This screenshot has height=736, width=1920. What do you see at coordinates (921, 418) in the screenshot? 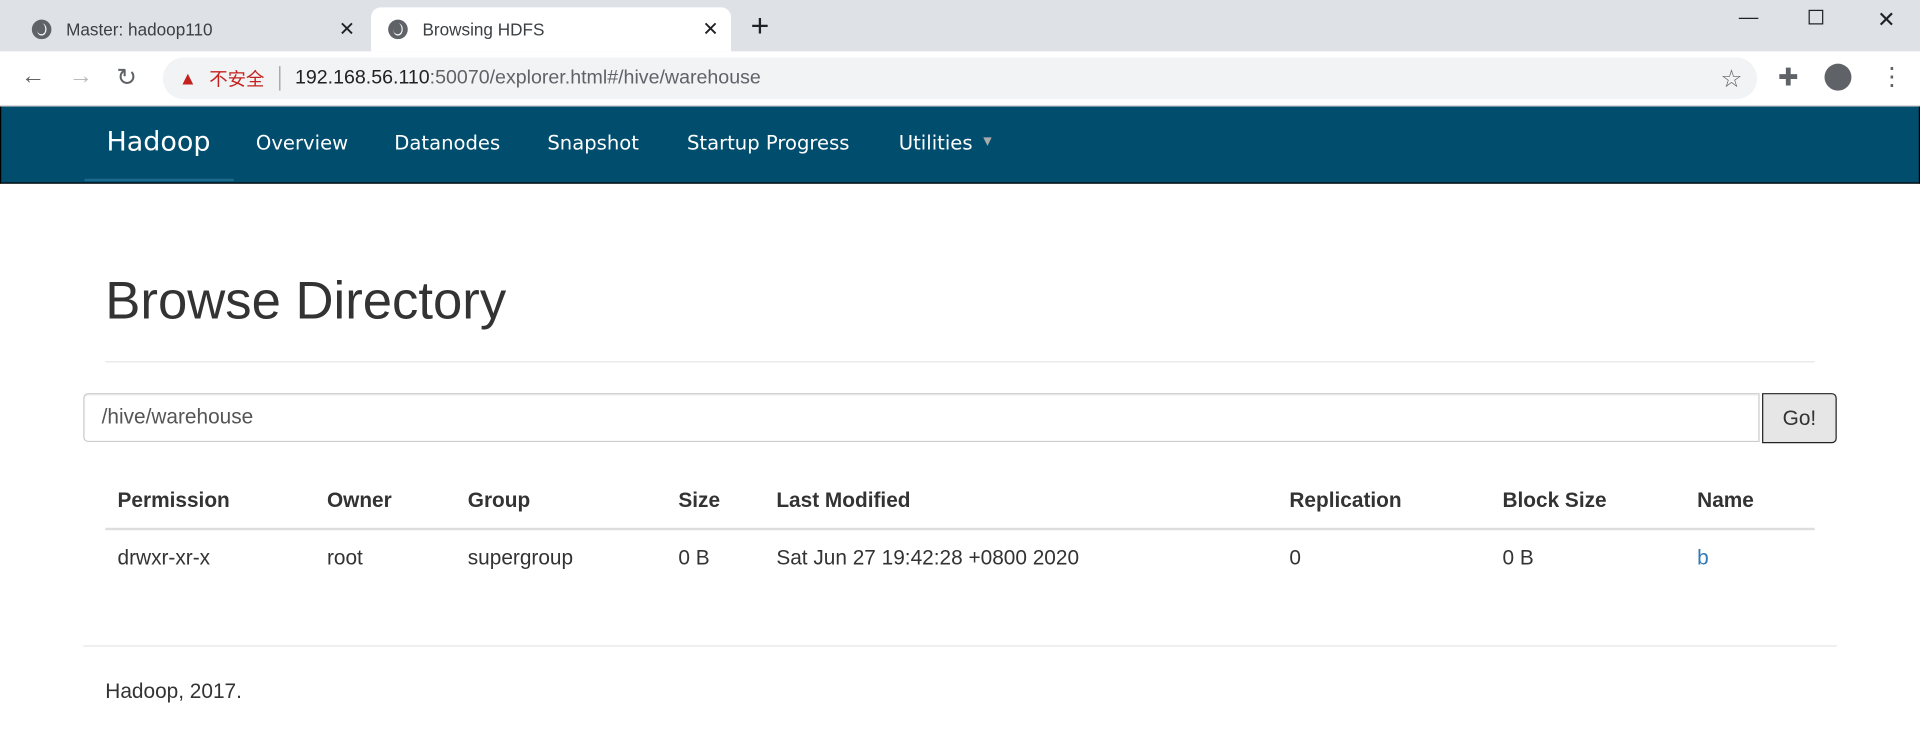
I see `path-input: /hive/warehouse` at bounding box center [921, 418].